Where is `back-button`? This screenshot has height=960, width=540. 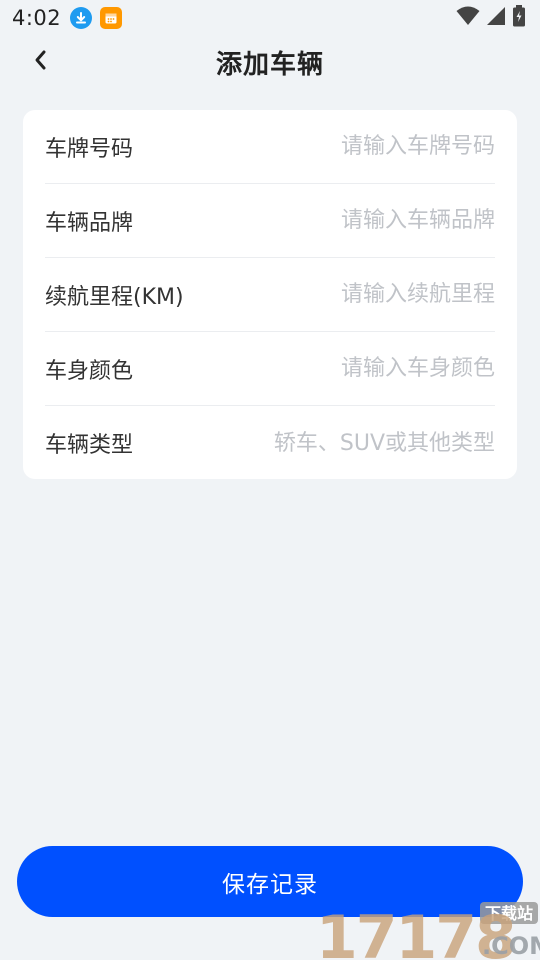
back-button is located at coordinates (40, 62).